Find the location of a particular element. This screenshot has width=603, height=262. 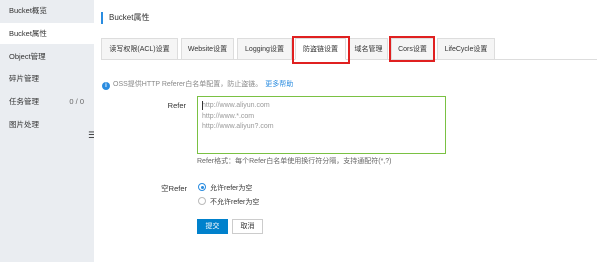

tab-referer: 防盗链设置 is located at coordinates (320, 49).